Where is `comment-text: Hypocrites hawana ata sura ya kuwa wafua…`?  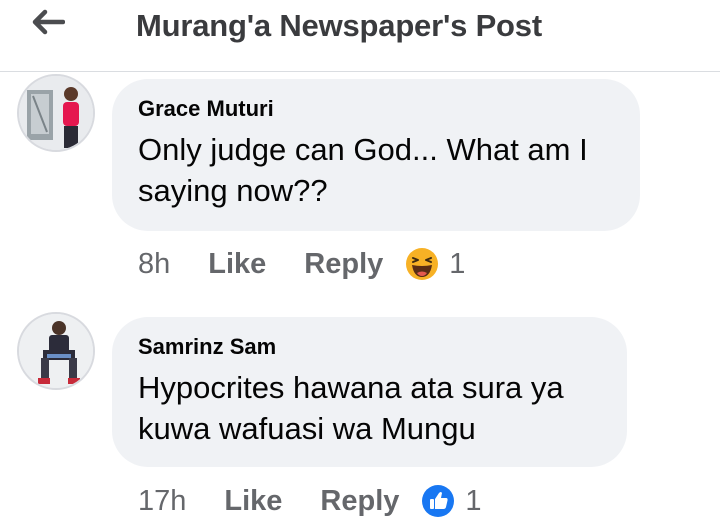 comment-text: Hypocrites hawana ata sura ya kuwa wafua… is located at coordinates (370, 408).